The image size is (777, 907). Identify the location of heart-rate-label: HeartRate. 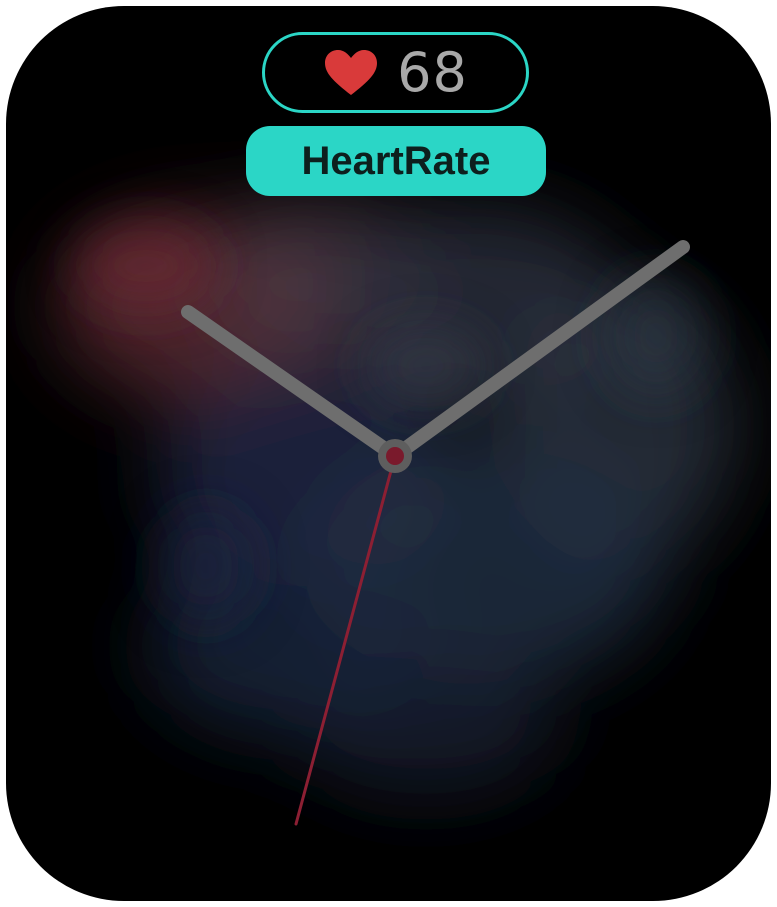
(396, 161).